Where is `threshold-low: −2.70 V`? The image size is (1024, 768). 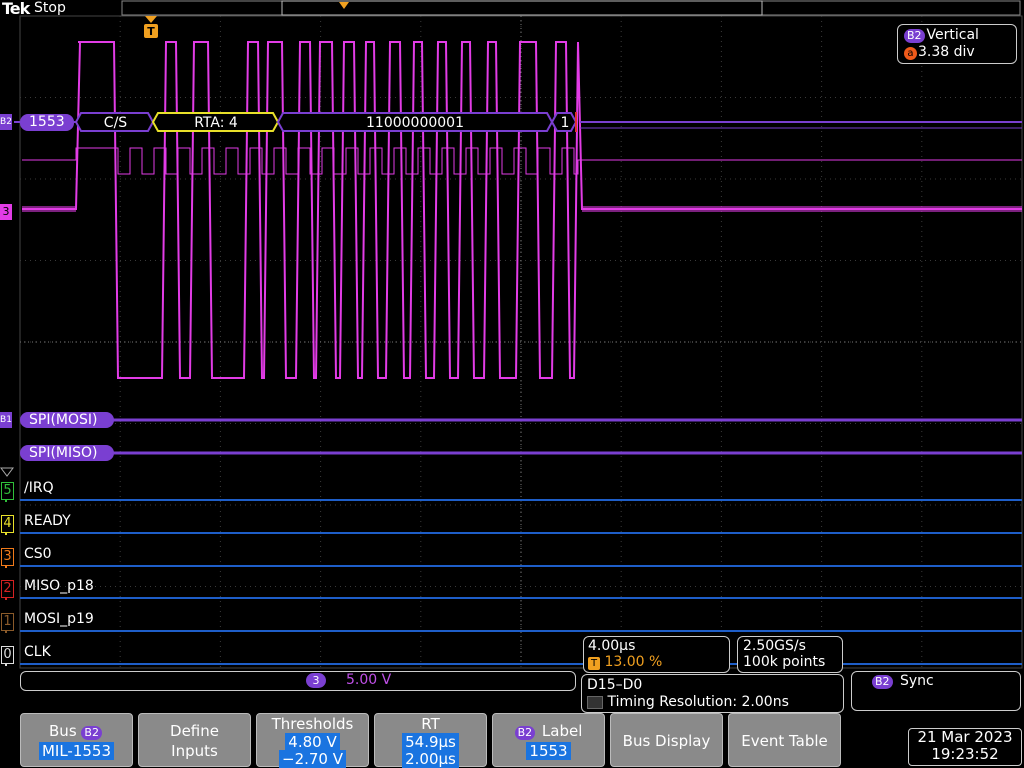
threshold-low: −2.70 V is located at coordinates (312, 759).